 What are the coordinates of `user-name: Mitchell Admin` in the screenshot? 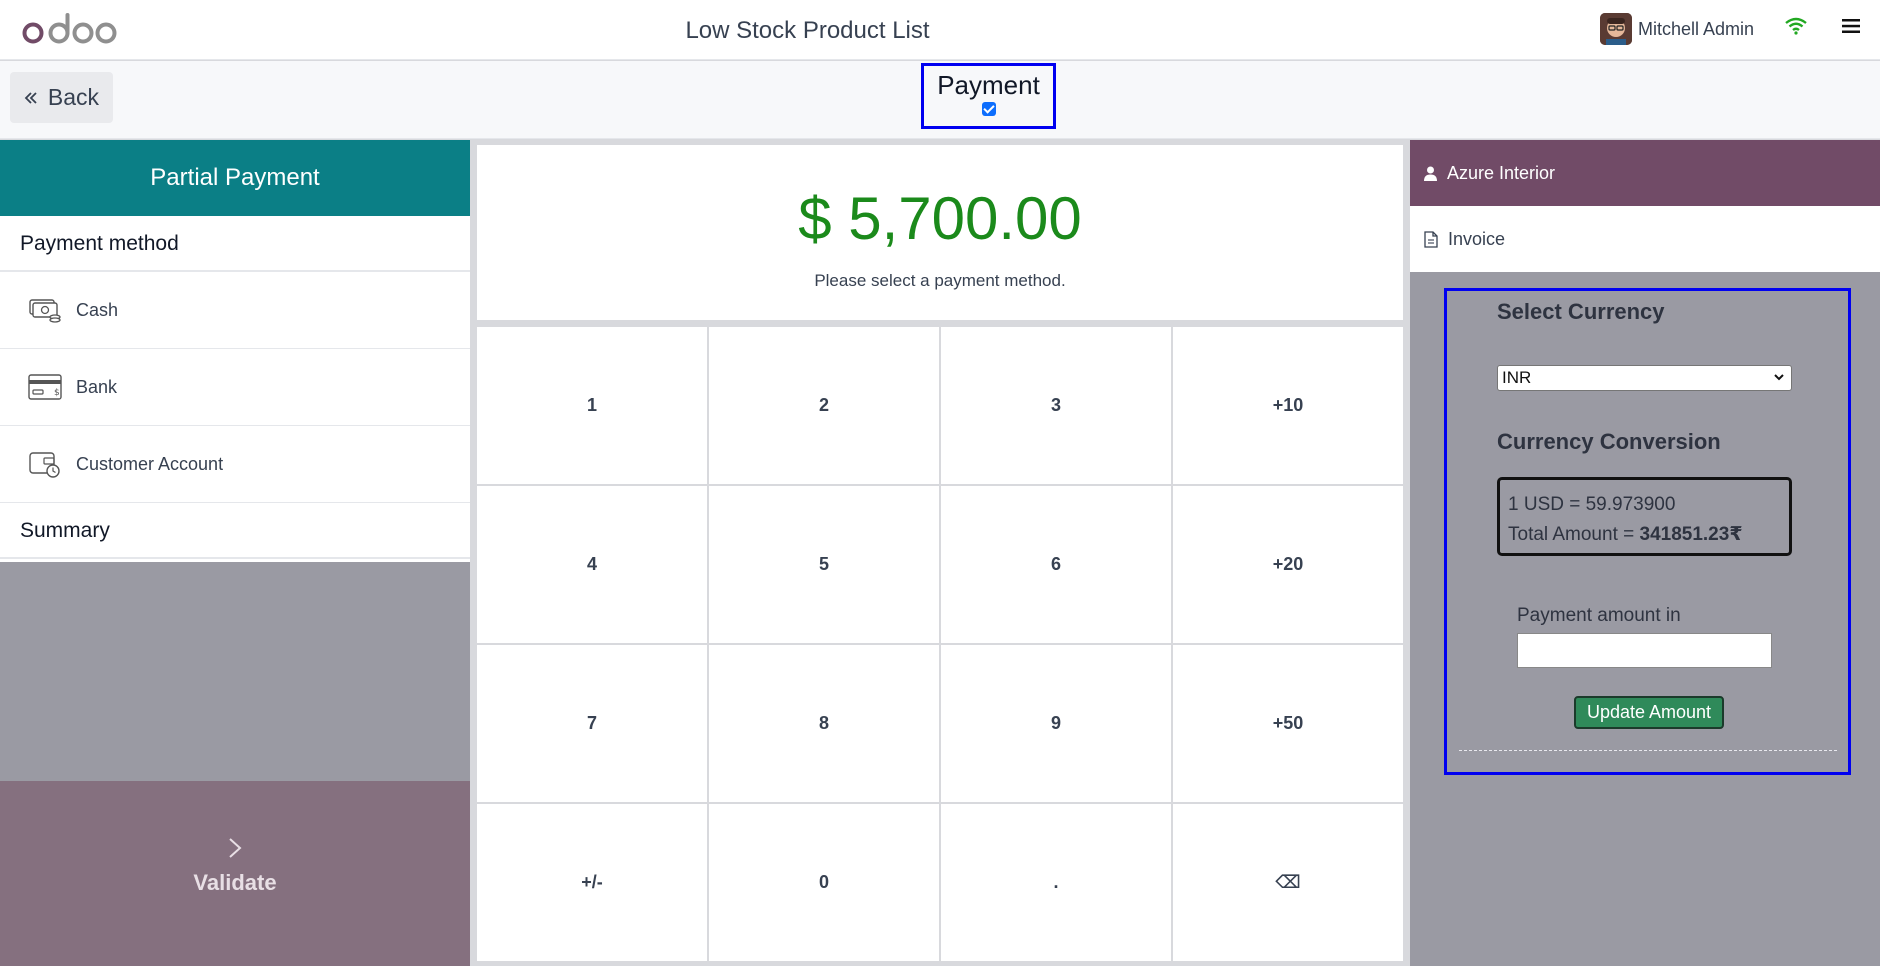 It's located at (1696, 28).